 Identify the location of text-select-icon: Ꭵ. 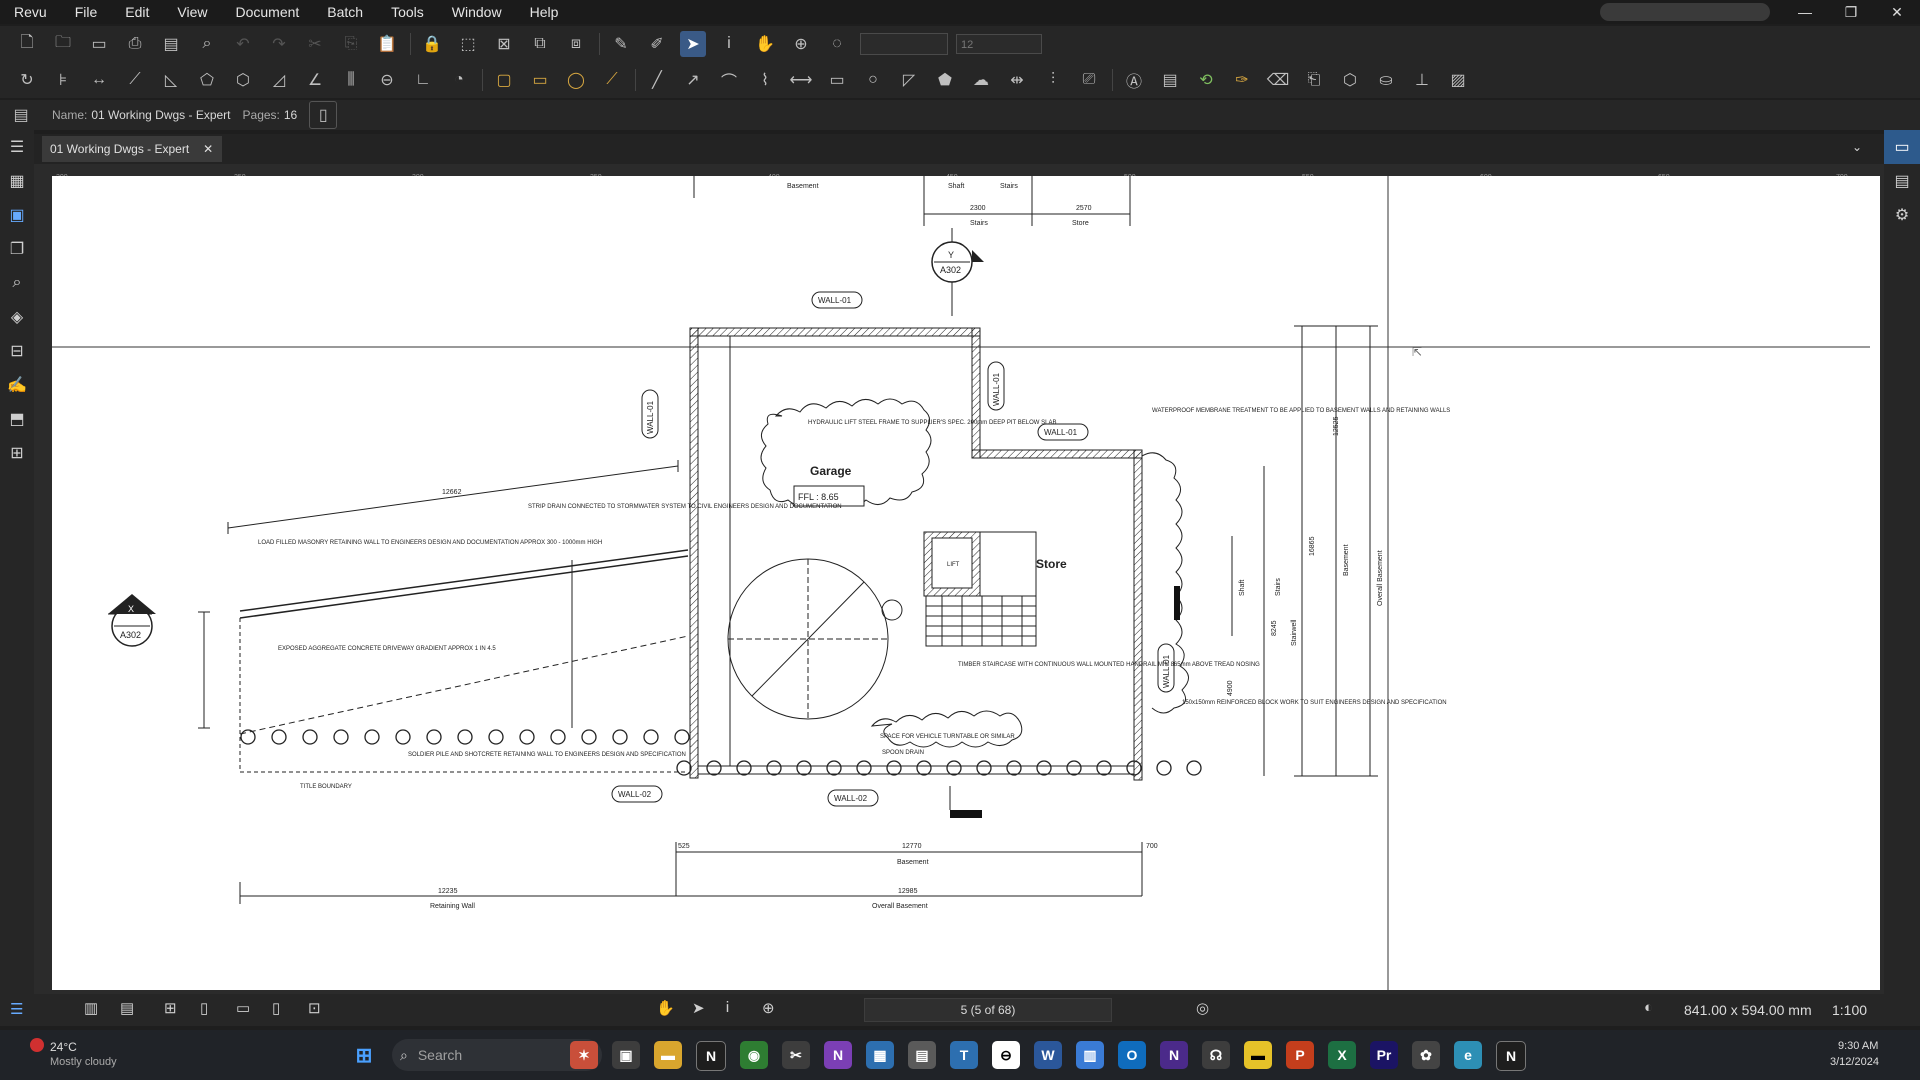
(729, 44).